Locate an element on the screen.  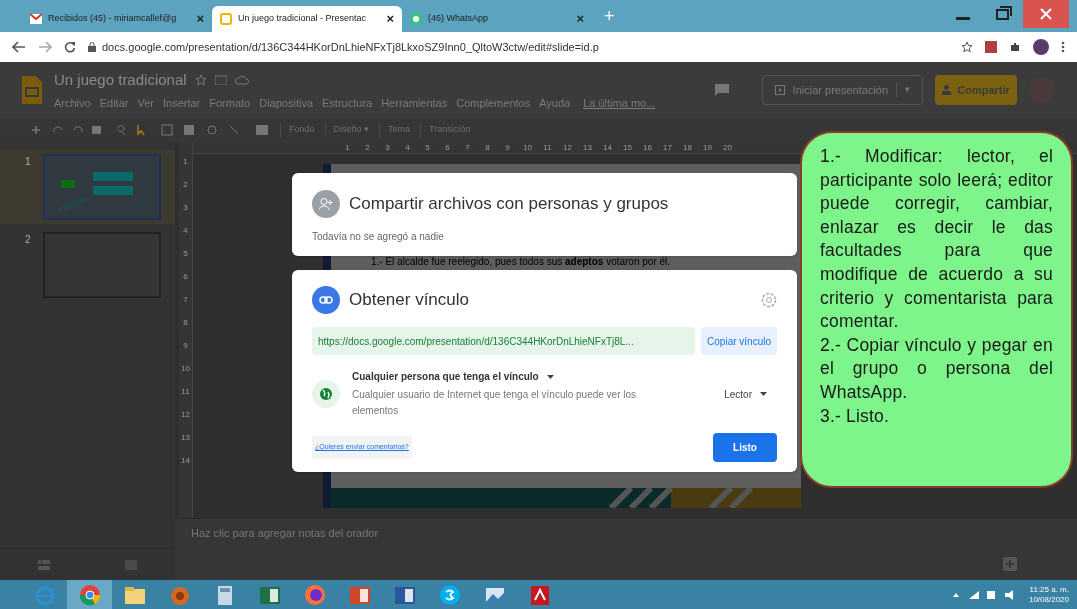
copy-link-button: Copiar vínculo is located at coordinates (739, 341).